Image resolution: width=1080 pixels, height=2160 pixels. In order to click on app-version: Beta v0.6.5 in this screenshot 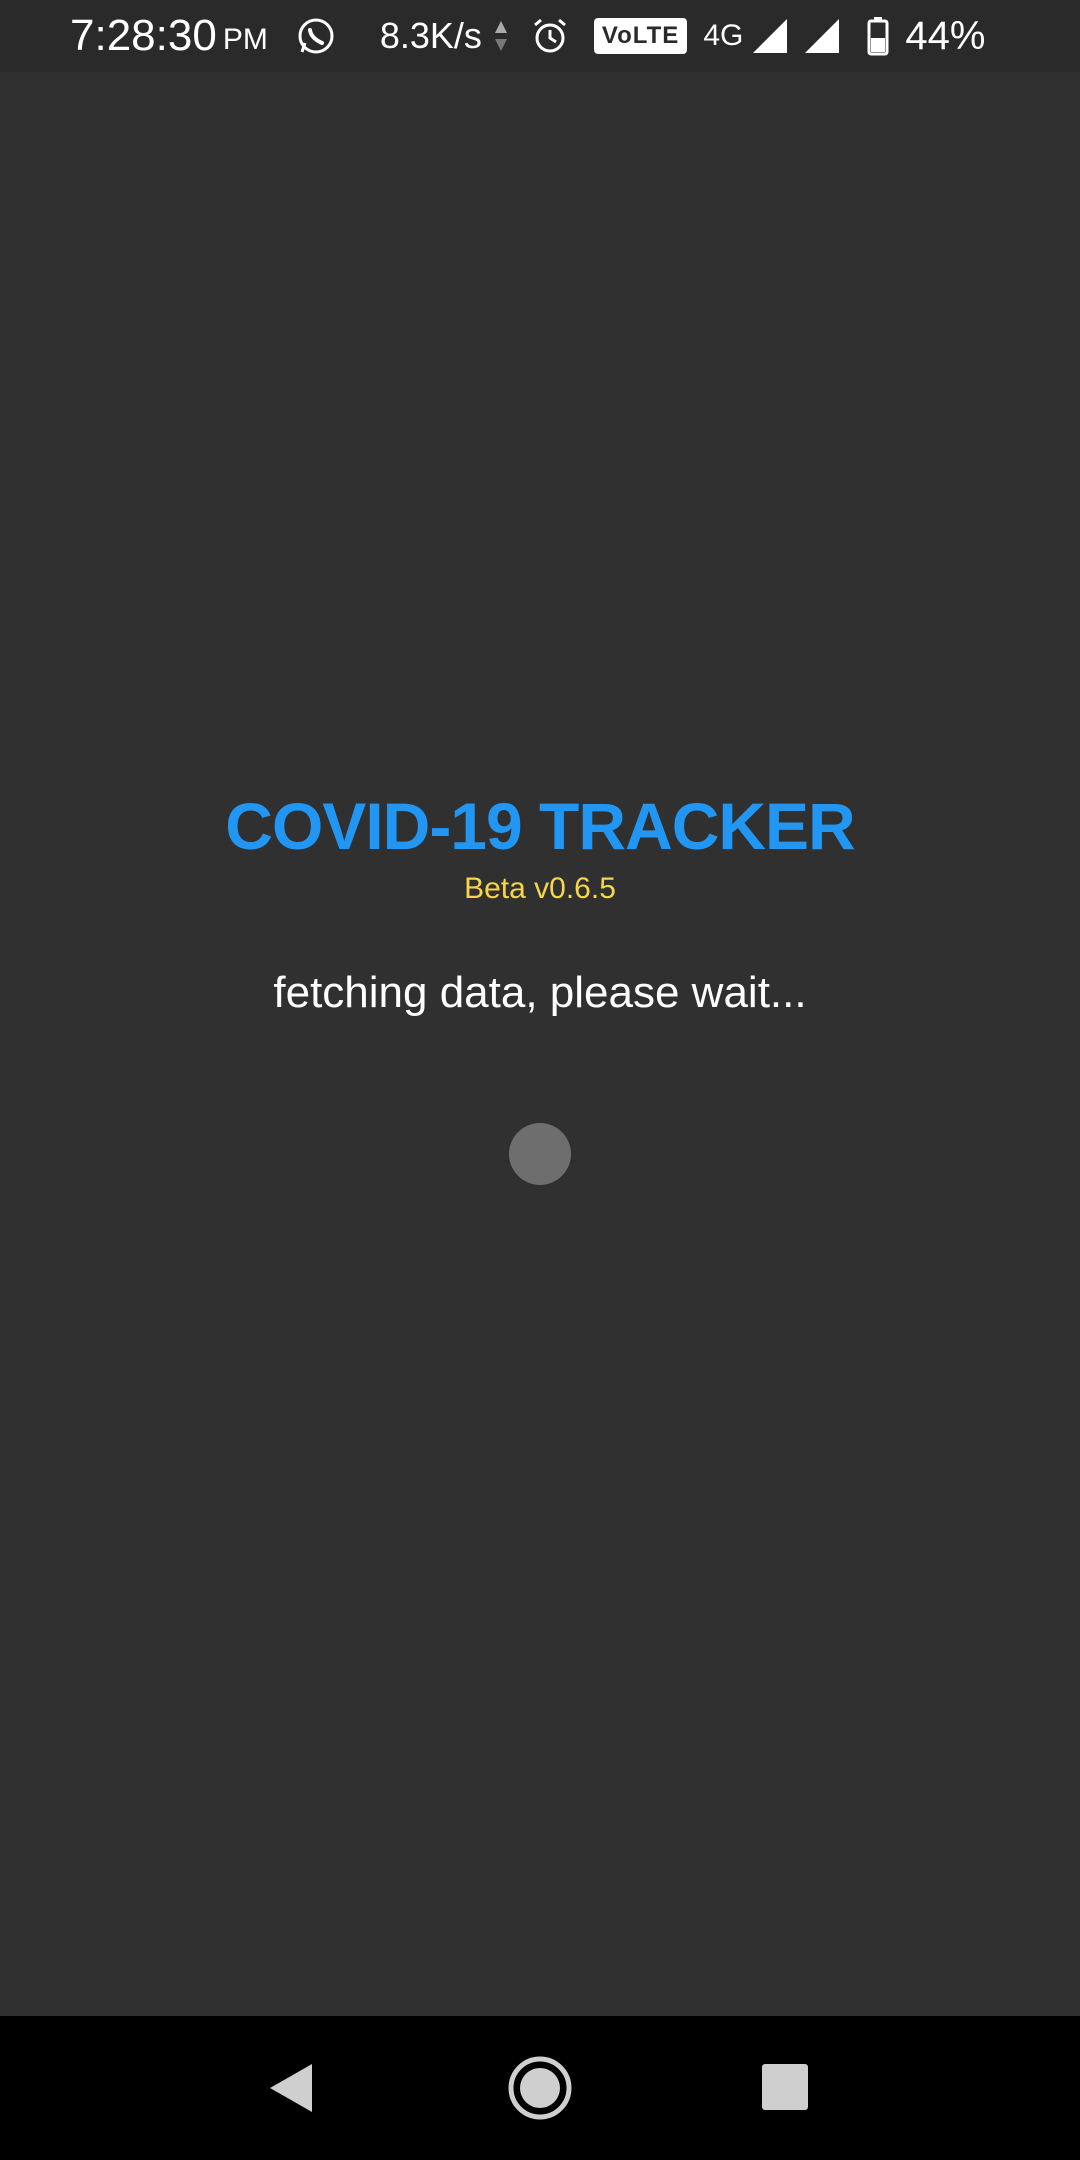, I will do `click(540, 888)`.